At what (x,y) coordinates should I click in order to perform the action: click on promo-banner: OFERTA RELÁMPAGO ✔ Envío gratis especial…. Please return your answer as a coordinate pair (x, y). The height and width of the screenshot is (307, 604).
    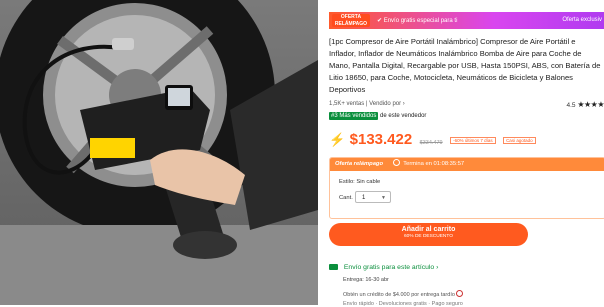
    Looking at the image, I should click on (466, 20).